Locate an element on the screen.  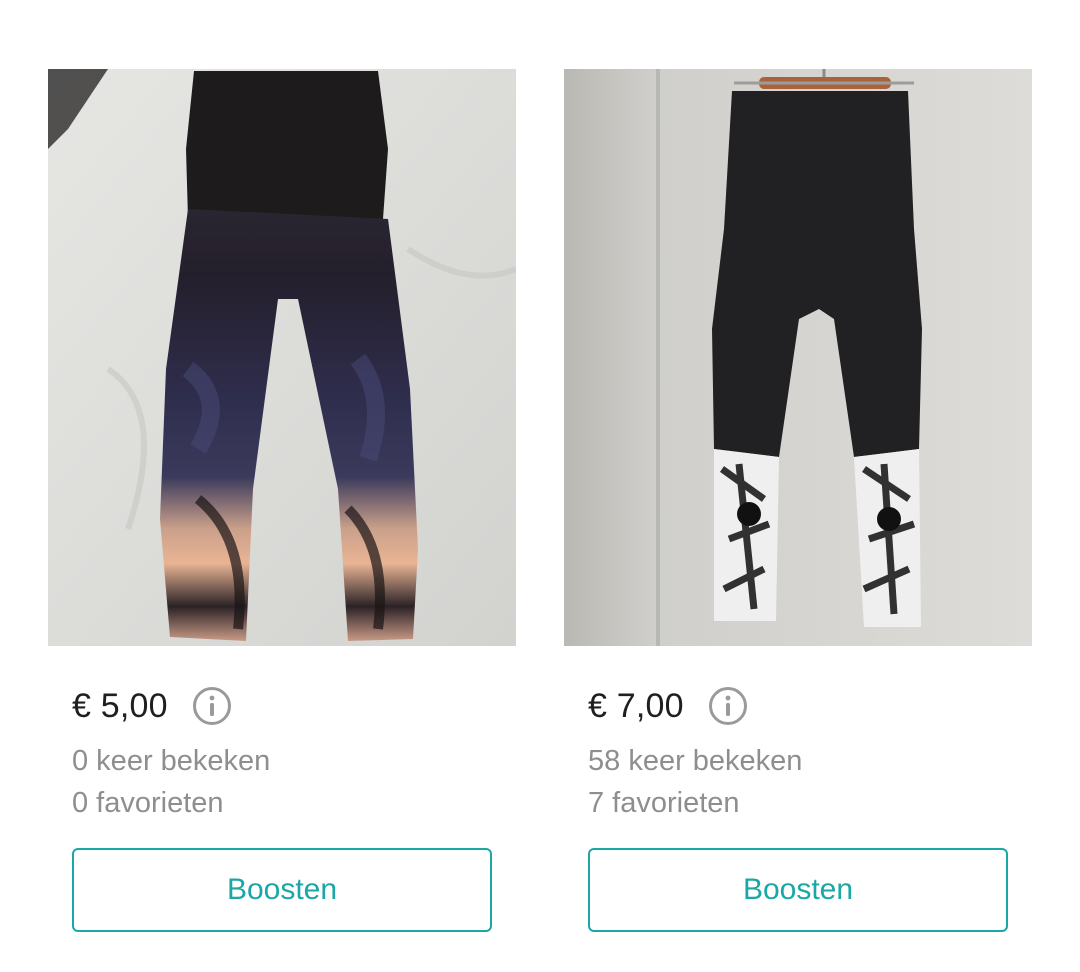
favorites-count: 0 favorieten is located at coordinates (148, 803).